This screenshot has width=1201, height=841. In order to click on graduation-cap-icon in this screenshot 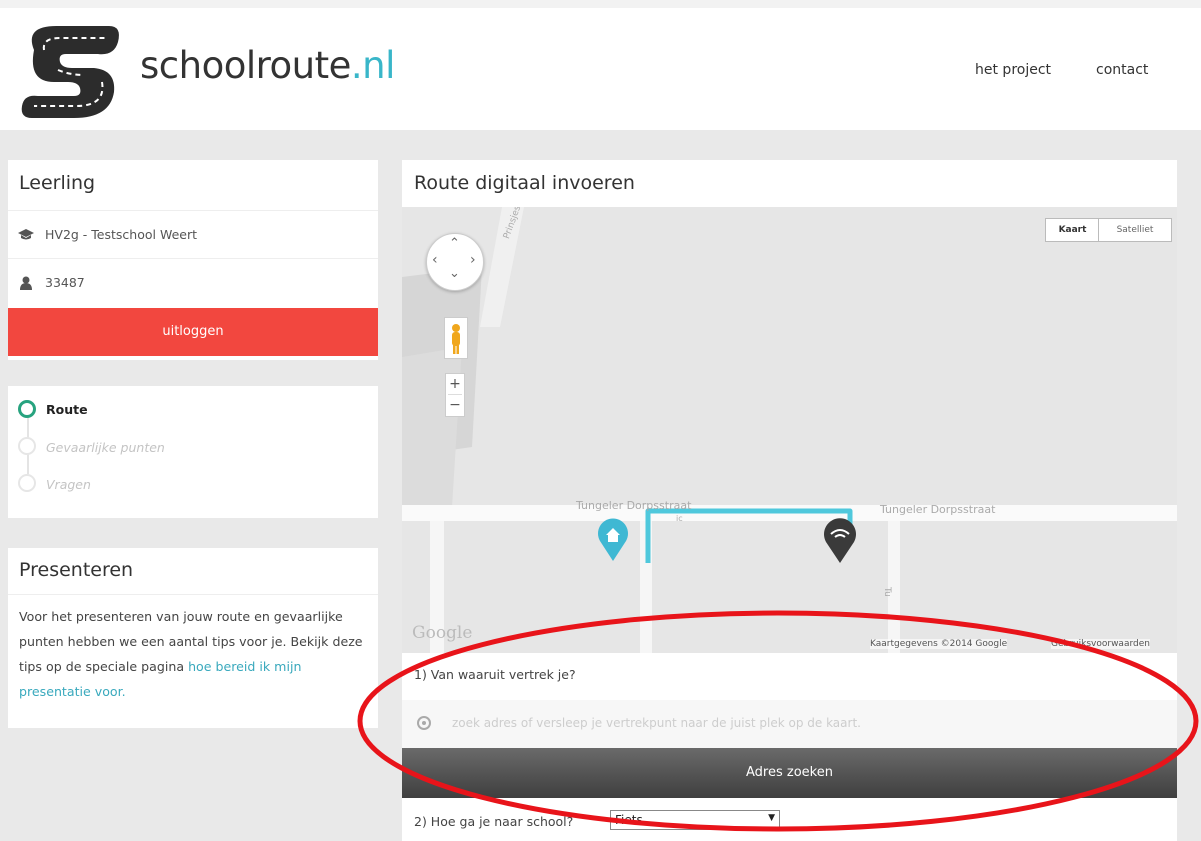, I will do `click(26, 234)`.